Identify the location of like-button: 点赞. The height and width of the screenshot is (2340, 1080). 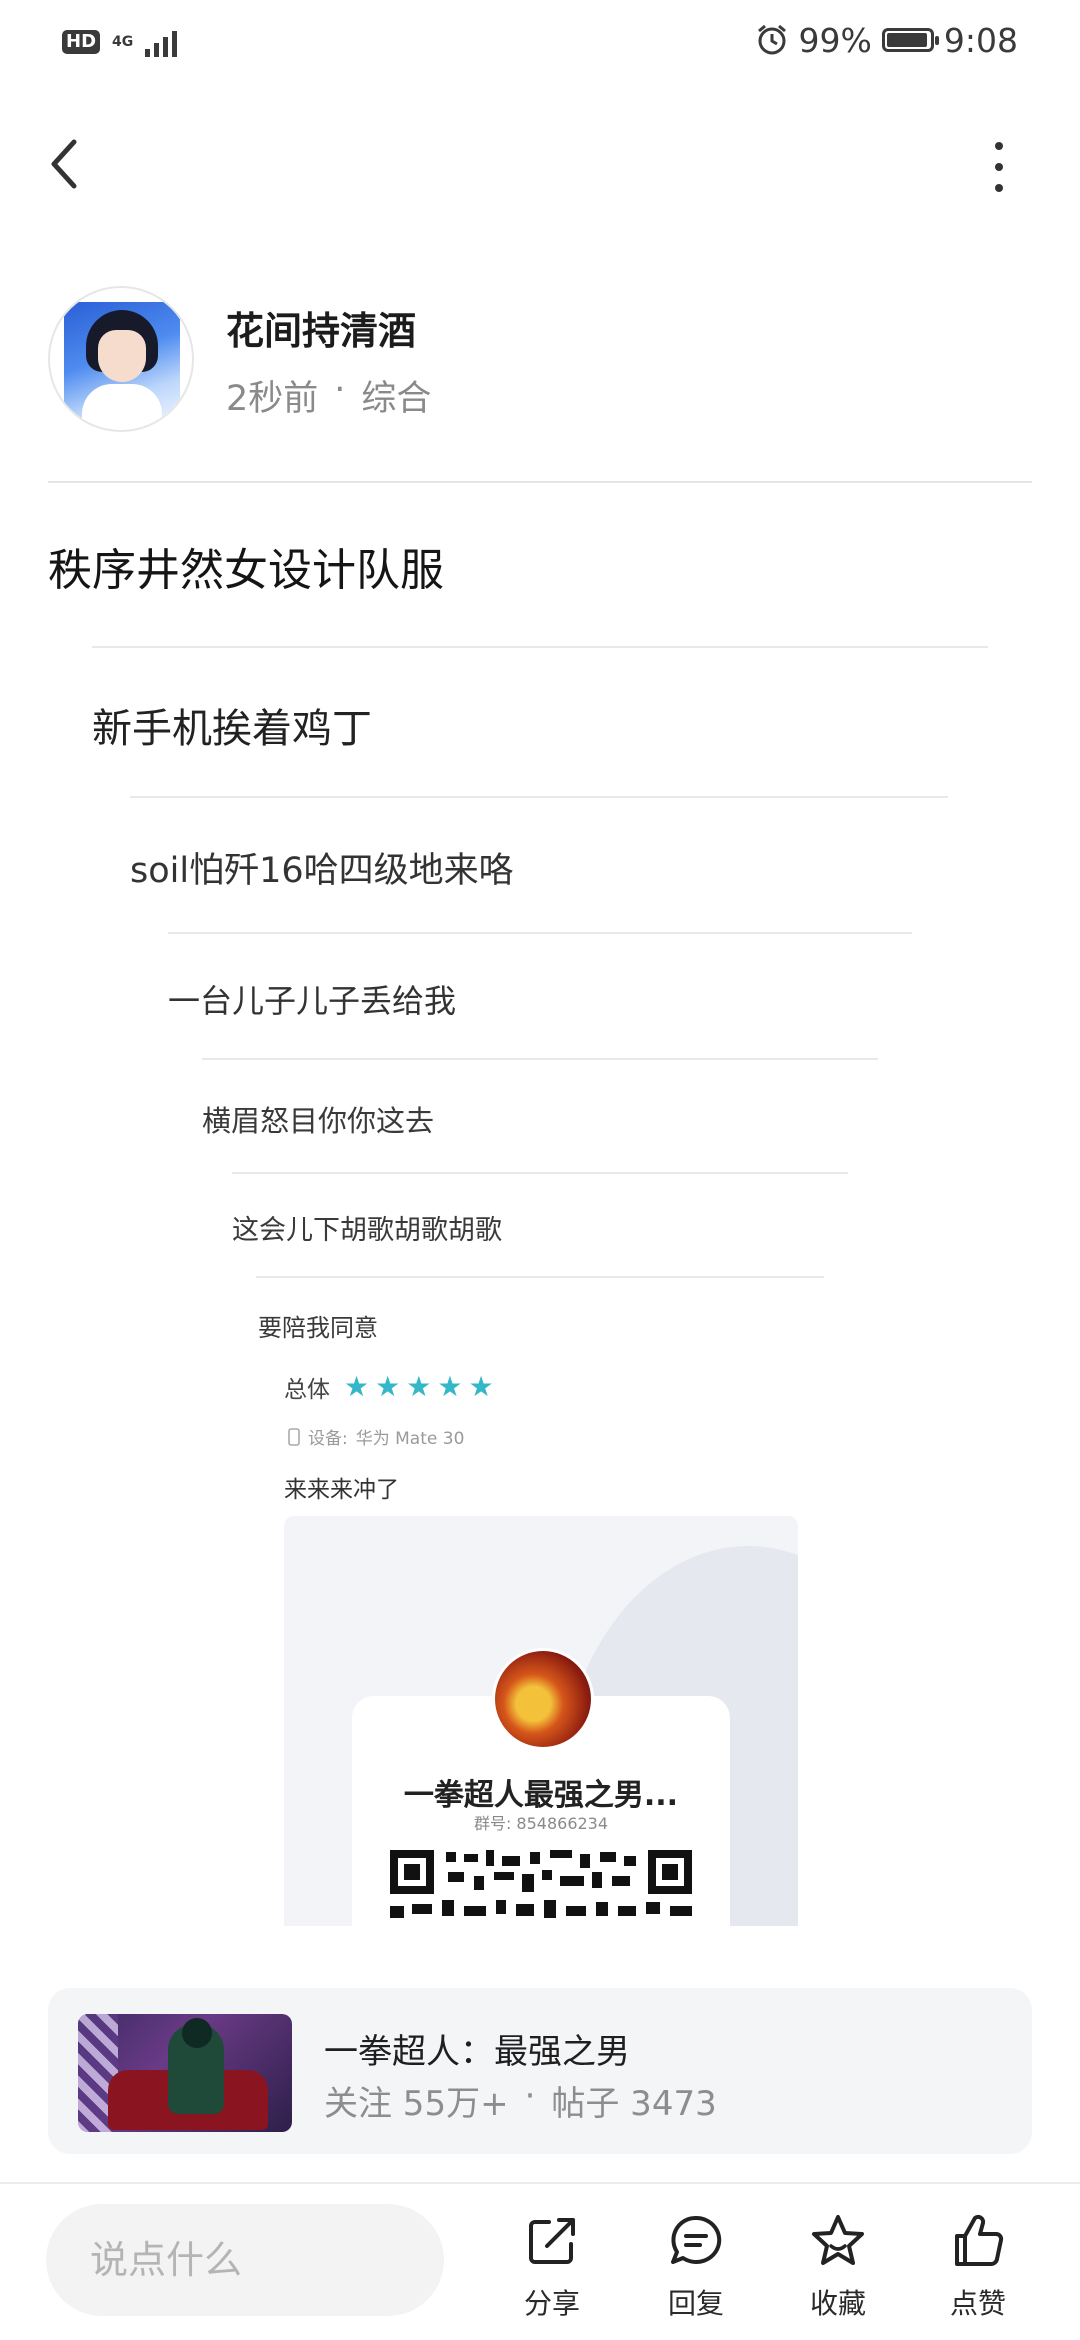
(978, 2267).